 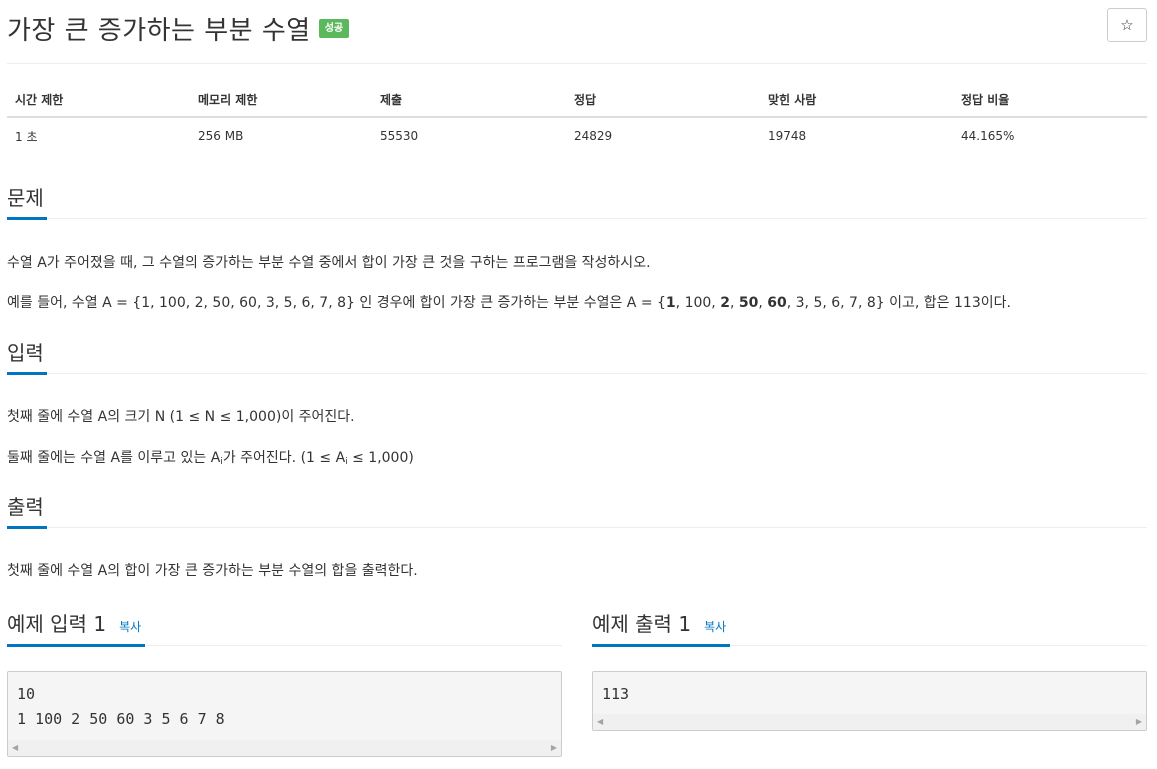 I want to click on output-section-header: 출력, so click(x=577, y=512).